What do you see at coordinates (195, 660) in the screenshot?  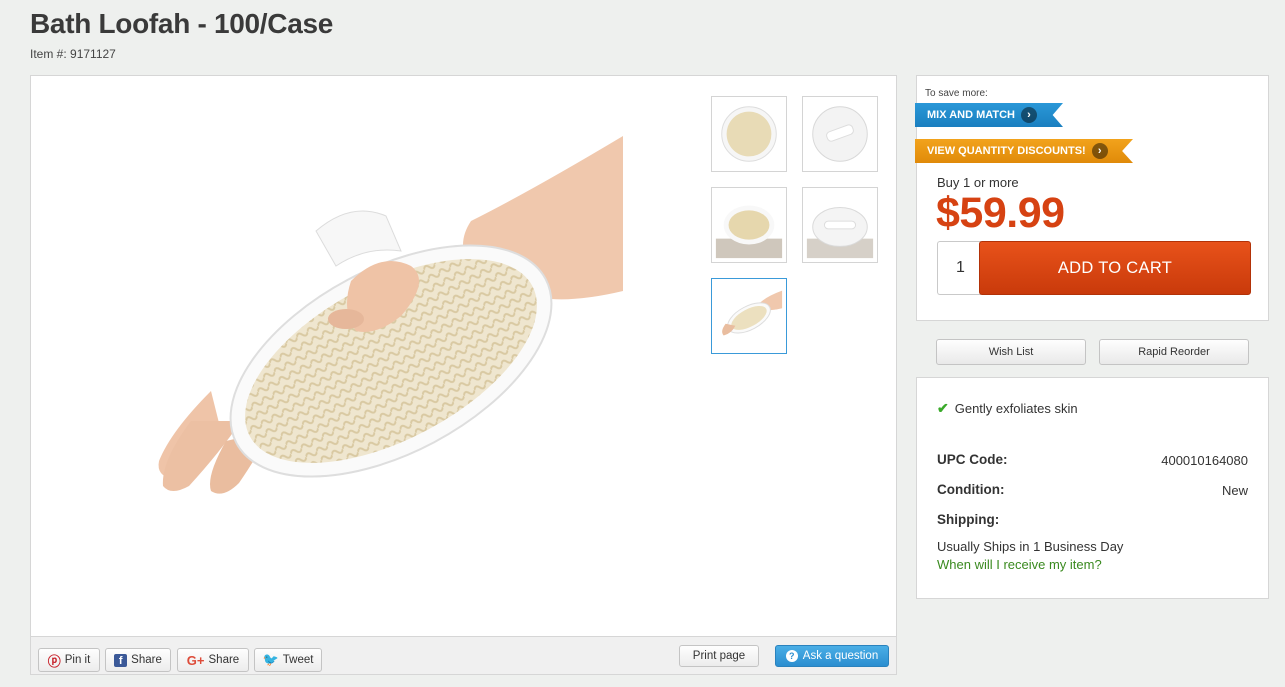 I see `google-plus-icon: G+` at bounding box center [195, 660].